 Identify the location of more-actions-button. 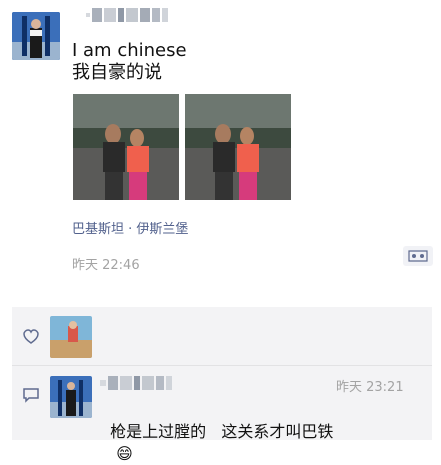
(418, 256).